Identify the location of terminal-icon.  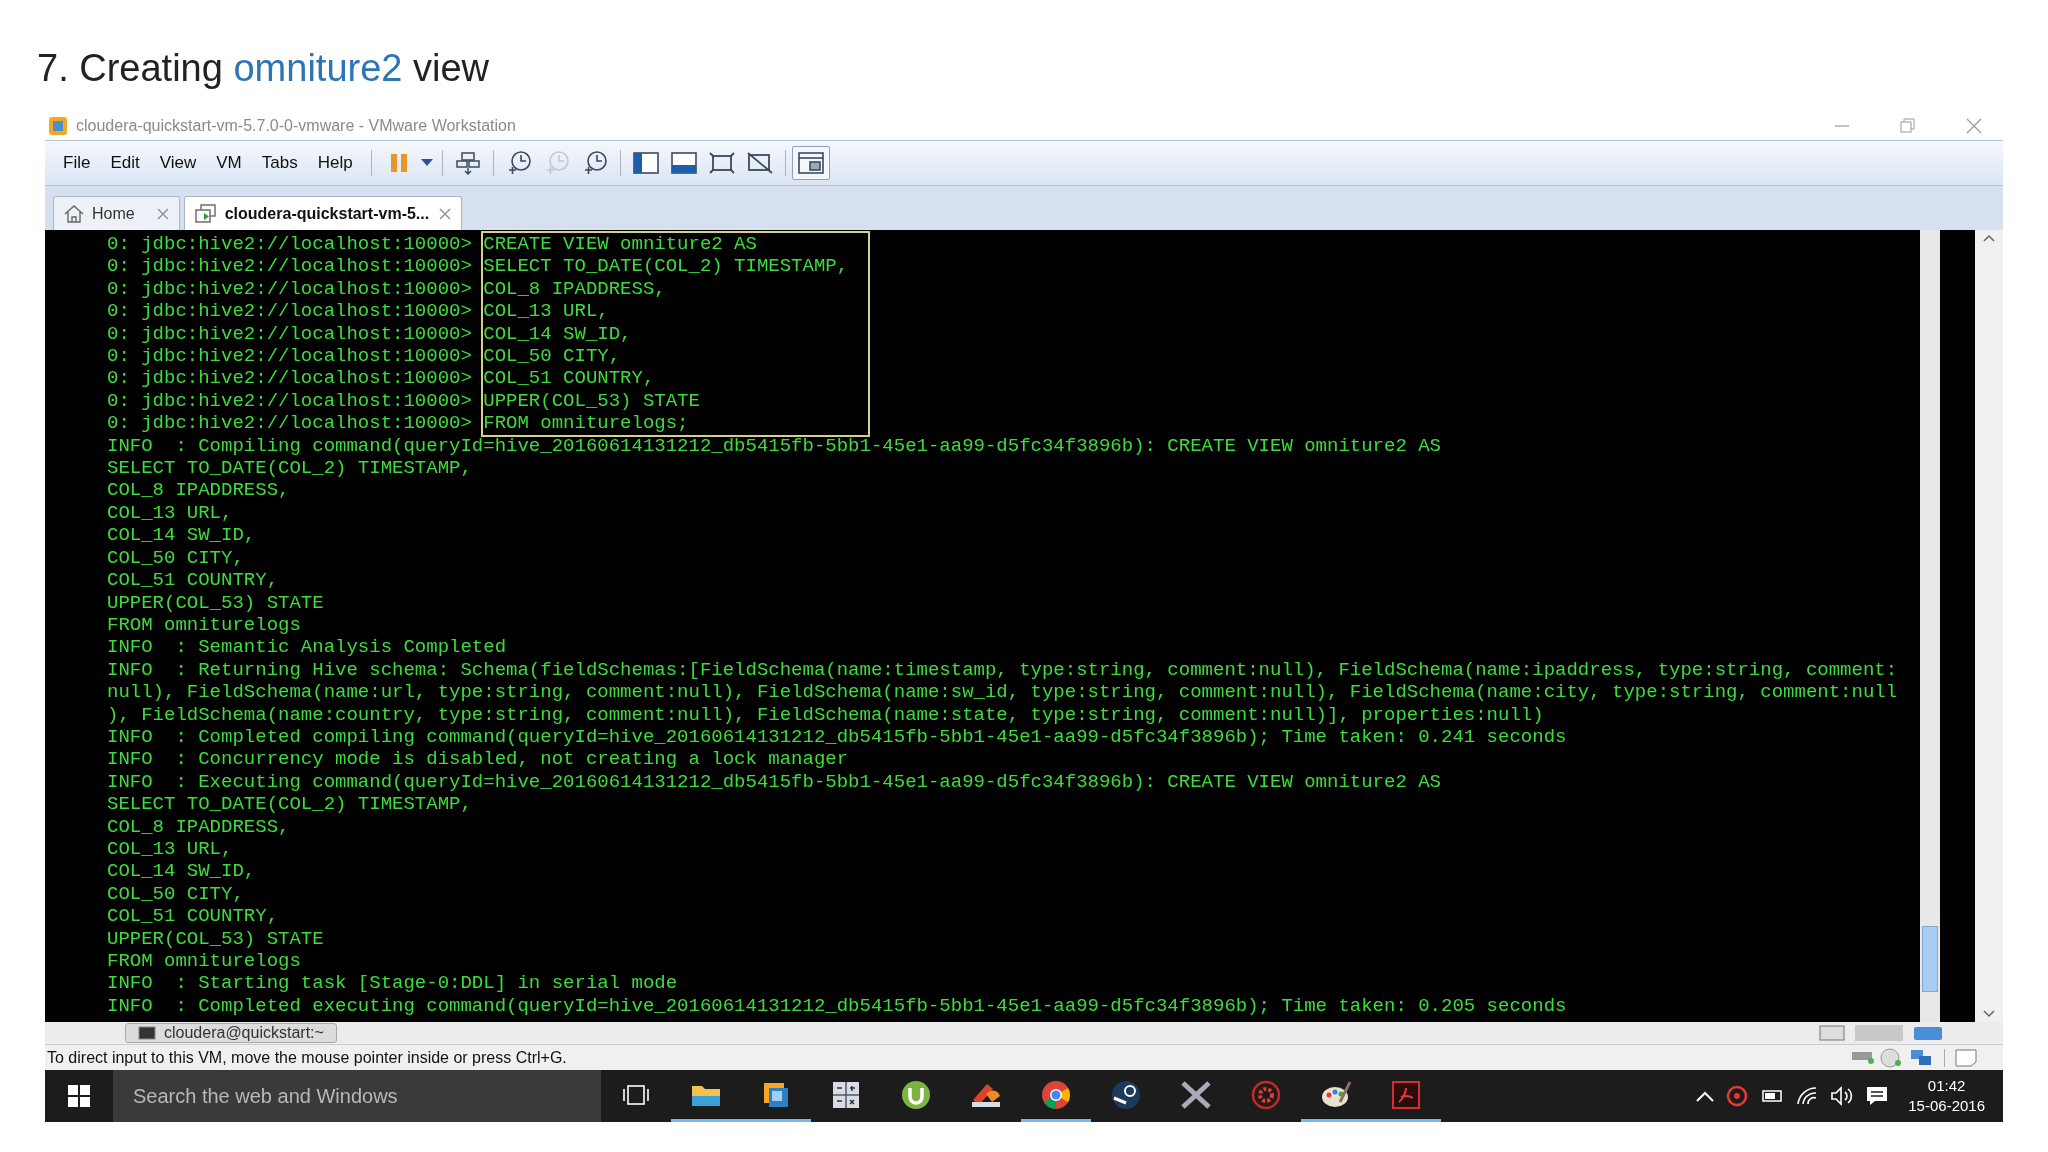
(147, 1033).